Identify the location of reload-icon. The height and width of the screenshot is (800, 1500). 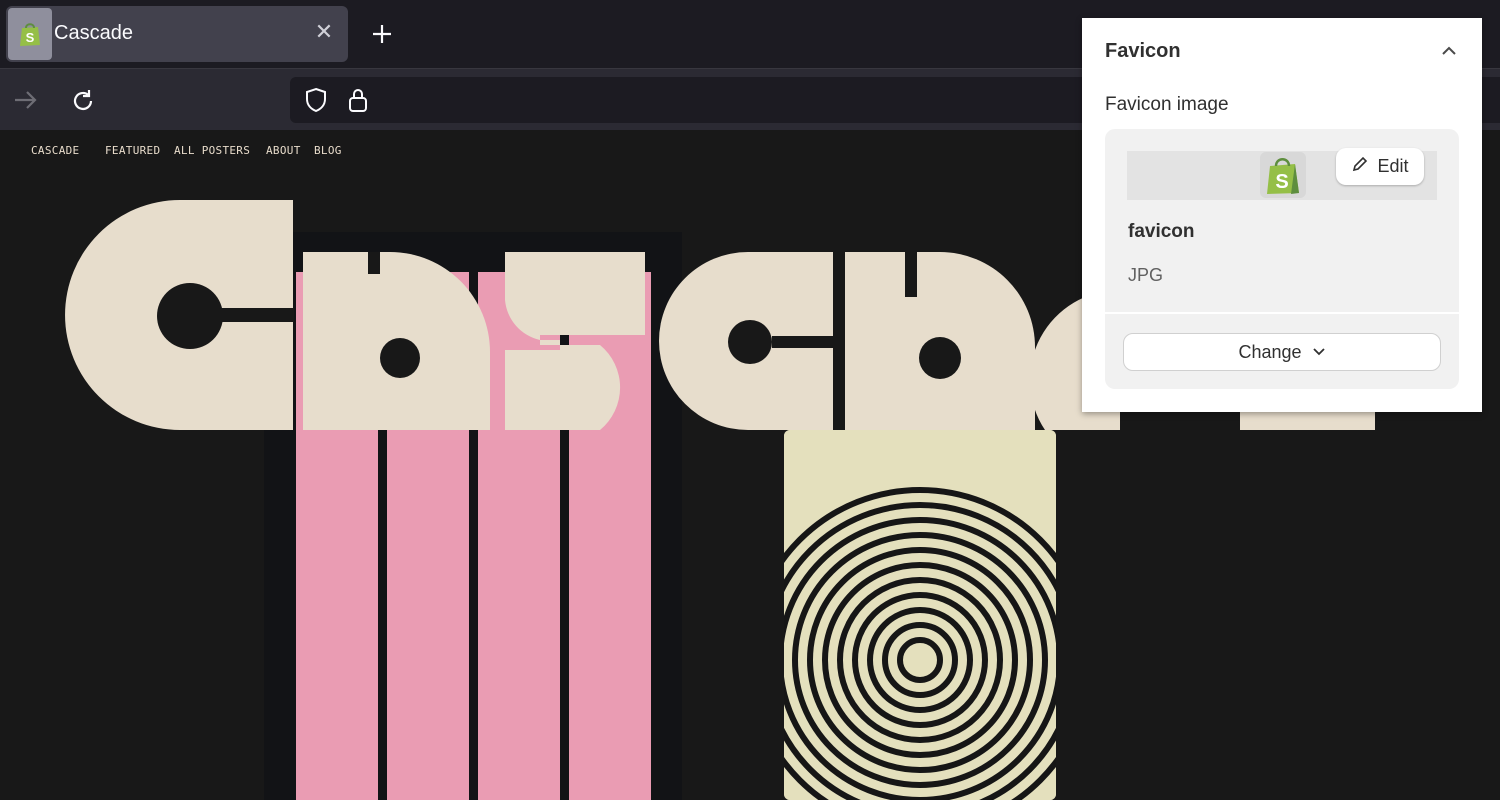
(83, 101).